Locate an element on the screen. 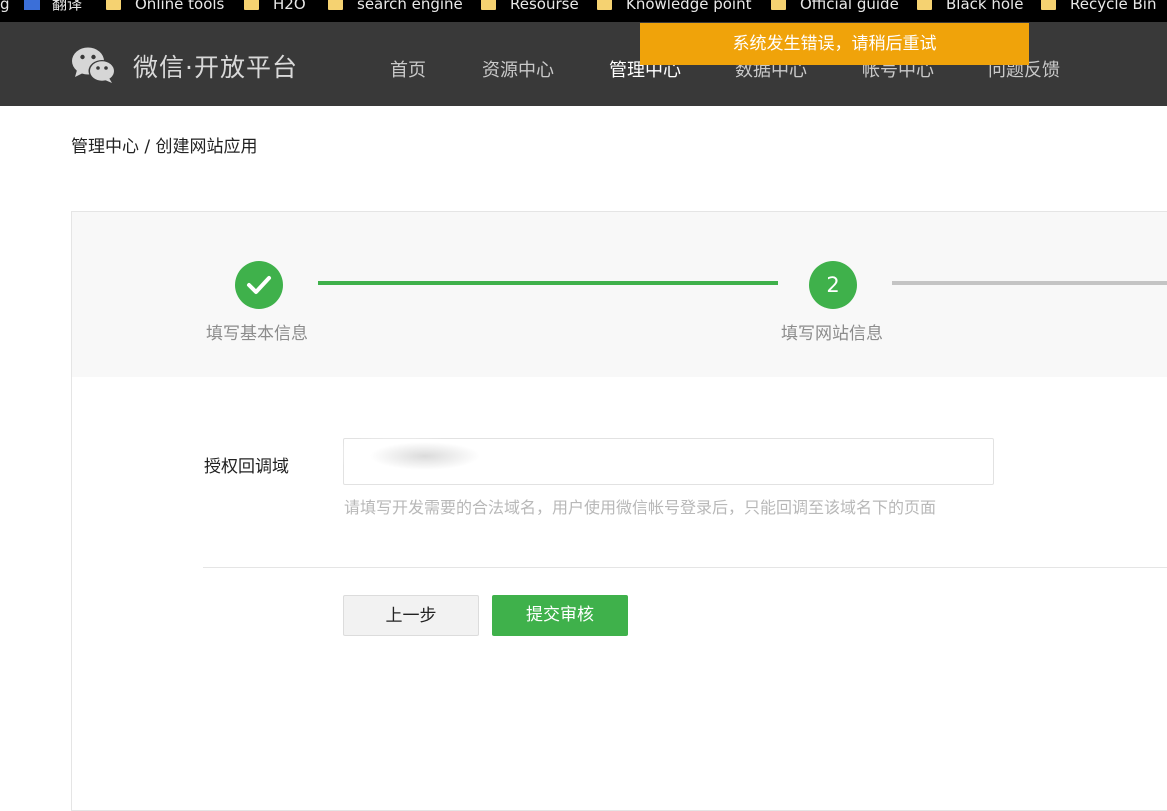 This screenshot has height=811, width=1167. step-connector-pending is located at coordinates (1029, 283).